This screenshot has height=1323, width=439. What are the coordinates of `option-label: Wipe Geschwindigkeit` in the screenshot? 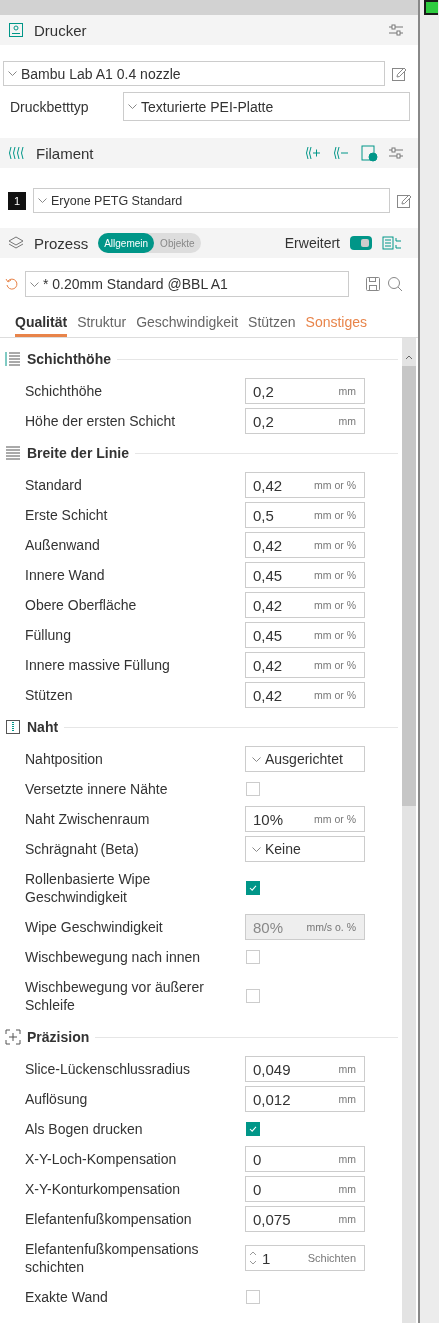 It's located at (94, 927).